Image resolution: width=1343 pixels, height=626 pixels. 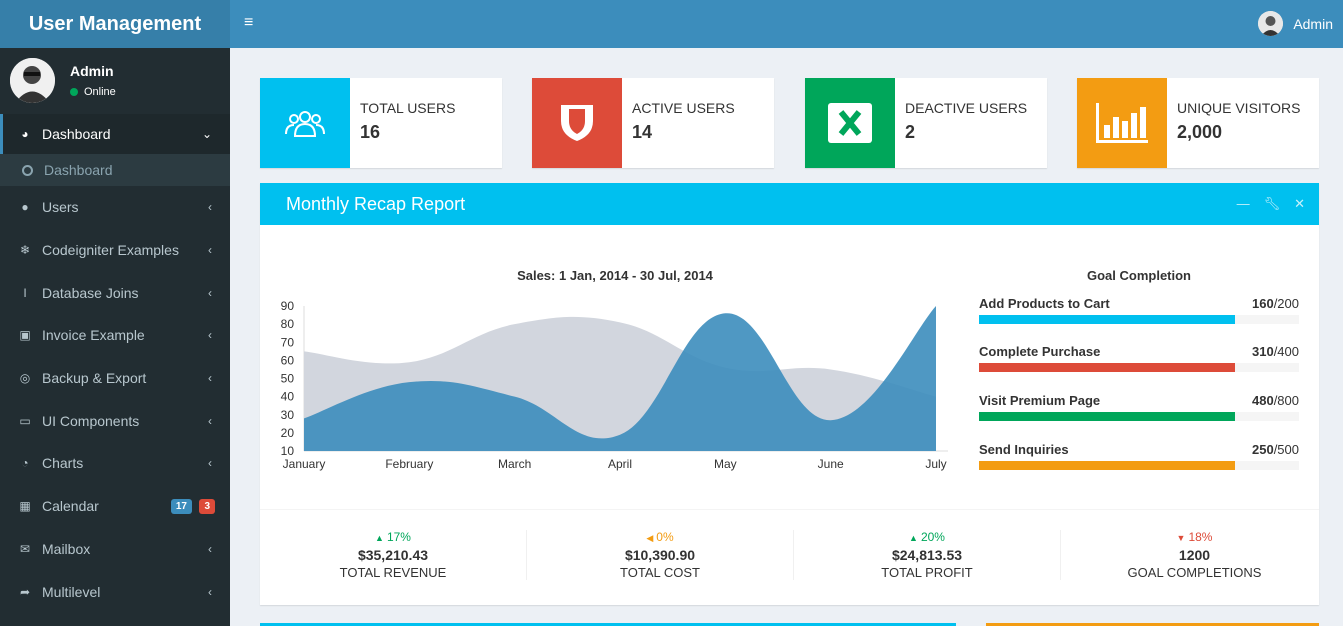 I want to click on x-tick-label: March, so click(x=514, y=464).